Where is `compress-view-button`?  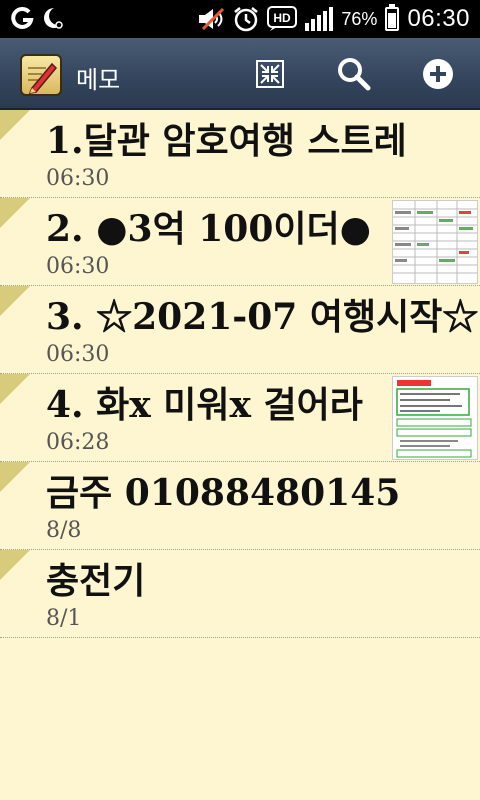 compress-view-button is located at coordinates (270, 74).